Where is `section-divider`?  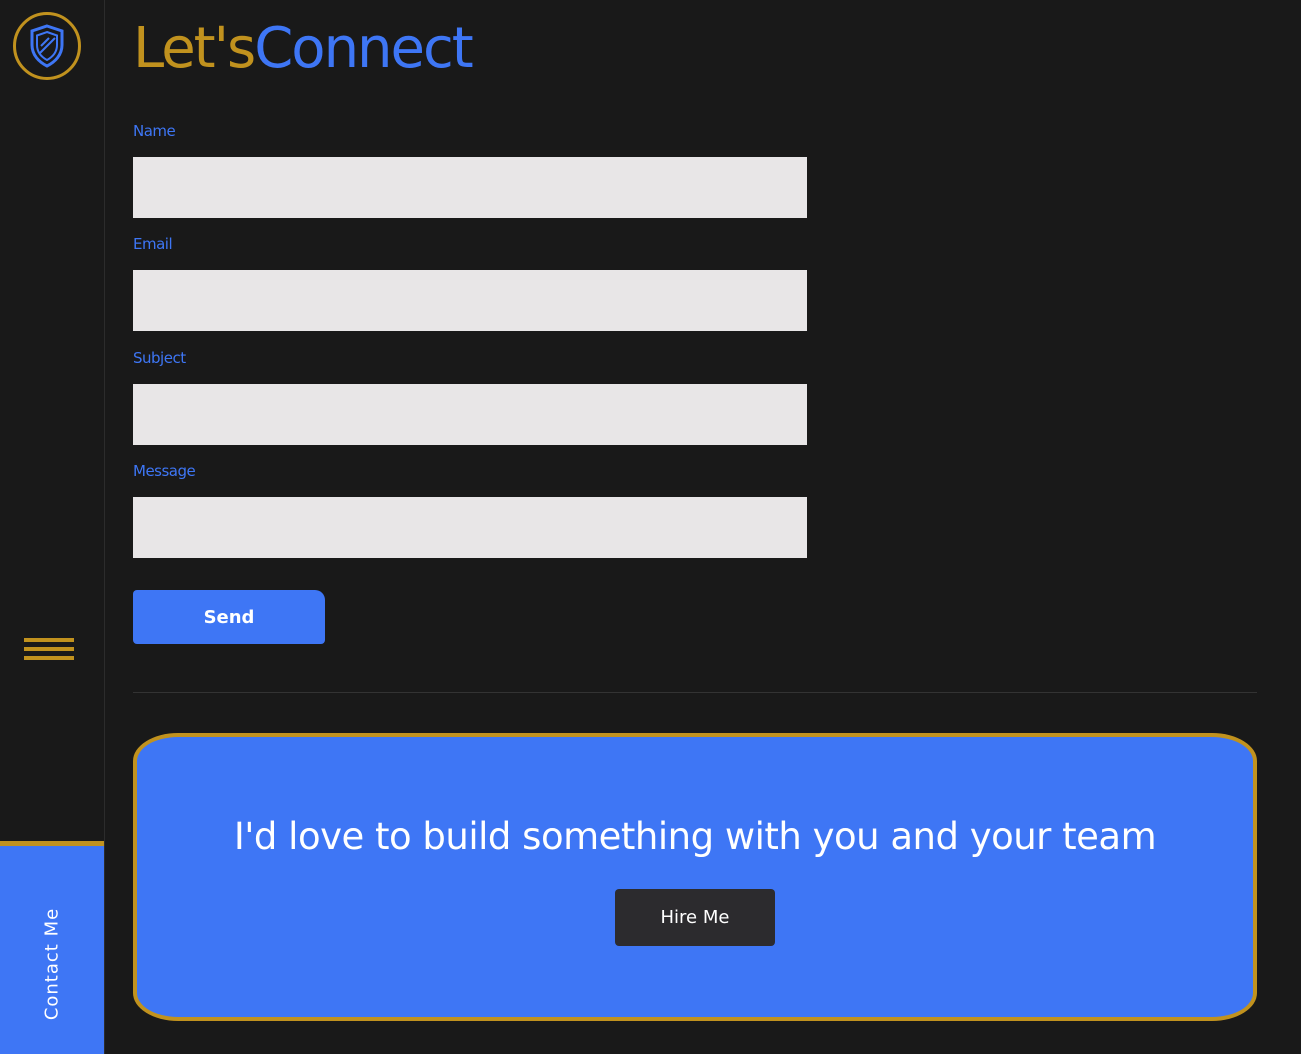
section-divider is located at coordinates (695, 692).